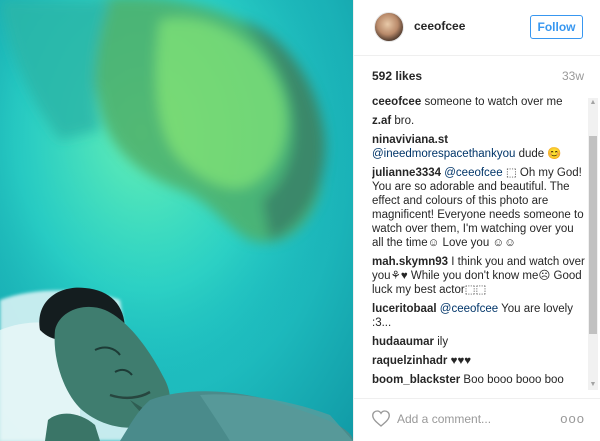 This screenshot has height=441, width=600. What do you see at coordinates (479, 361) in the screenshot?
I see `comment-item: raquelzinhadr ♥♥♥` at bounding box center [479, 361].